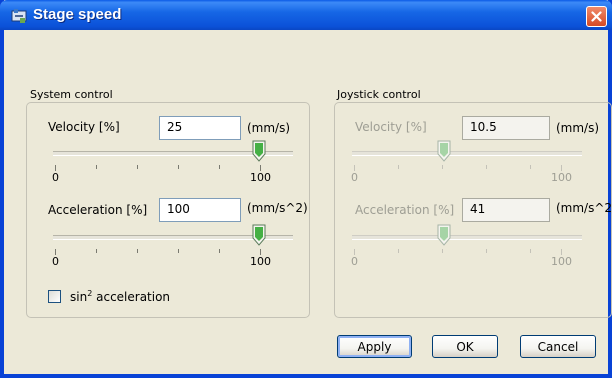 The image size is (612, 378). I want to click on close-icon, so click(596, 16).